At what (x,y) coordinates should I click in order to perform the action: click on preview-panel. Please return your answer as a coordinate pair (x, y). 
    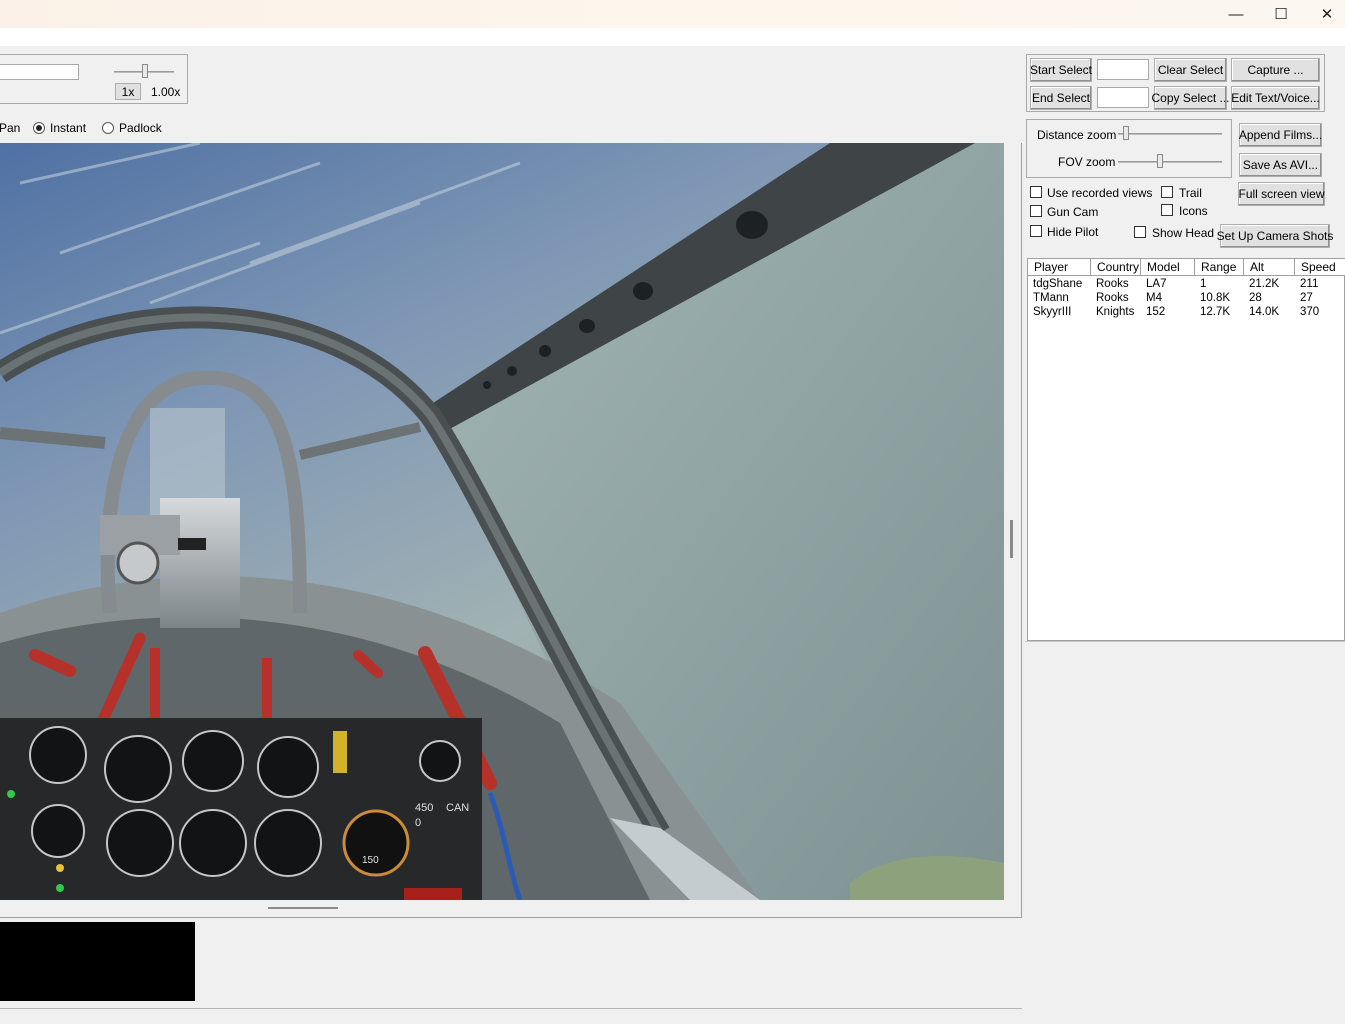
    Looking at the image, I should click on (97, 961).